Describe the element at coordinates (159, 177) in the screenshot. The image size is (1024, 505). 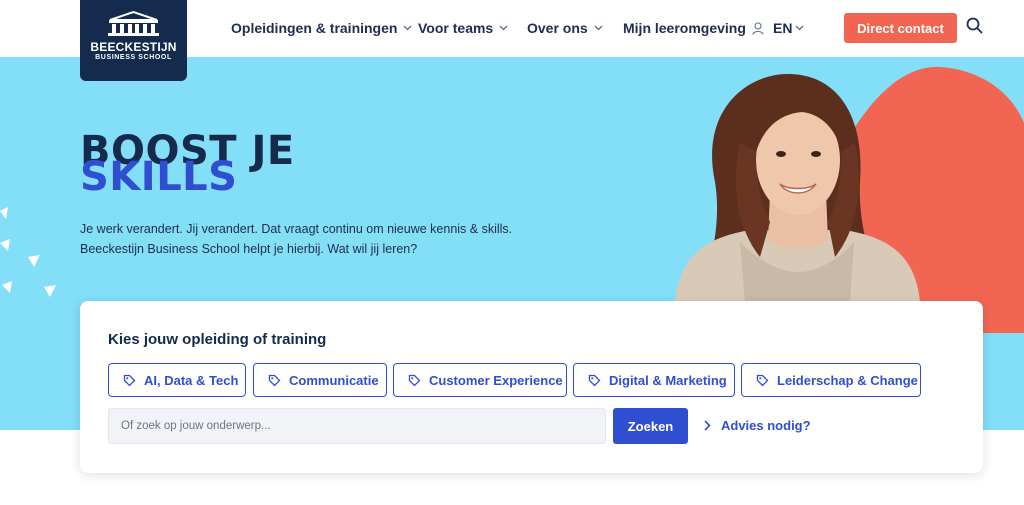
I see `hero-subtitle: SKILLS` at that location.